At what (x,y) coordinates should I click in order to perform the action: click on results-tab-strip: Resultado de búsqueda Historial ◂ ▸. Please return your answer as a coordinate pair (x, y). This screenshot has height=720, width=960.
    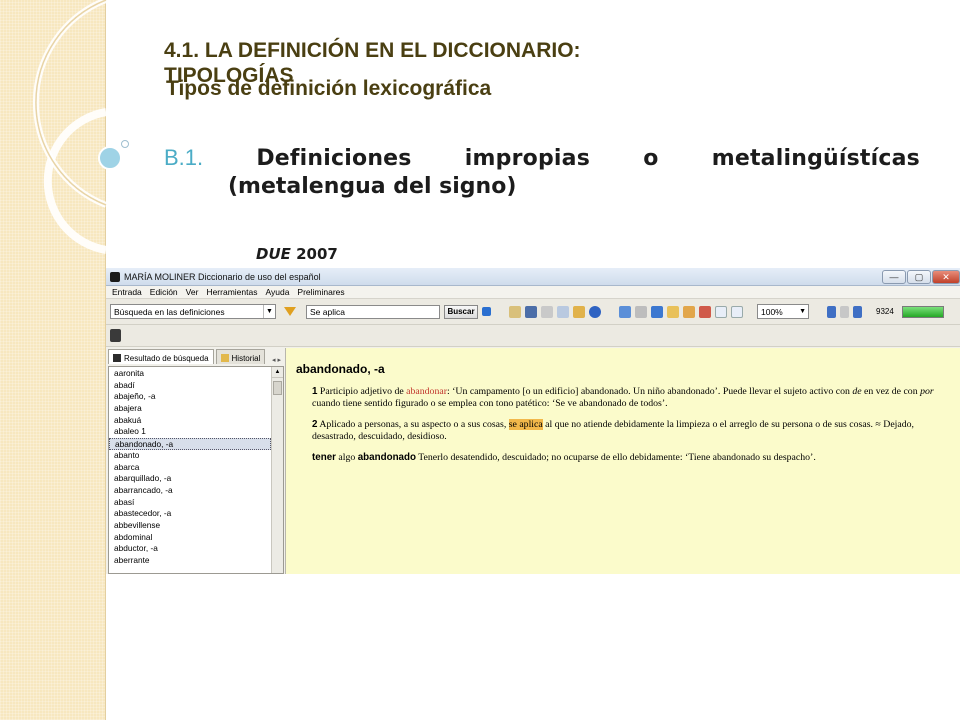
    Looking at the image, I should click on (195, 356).